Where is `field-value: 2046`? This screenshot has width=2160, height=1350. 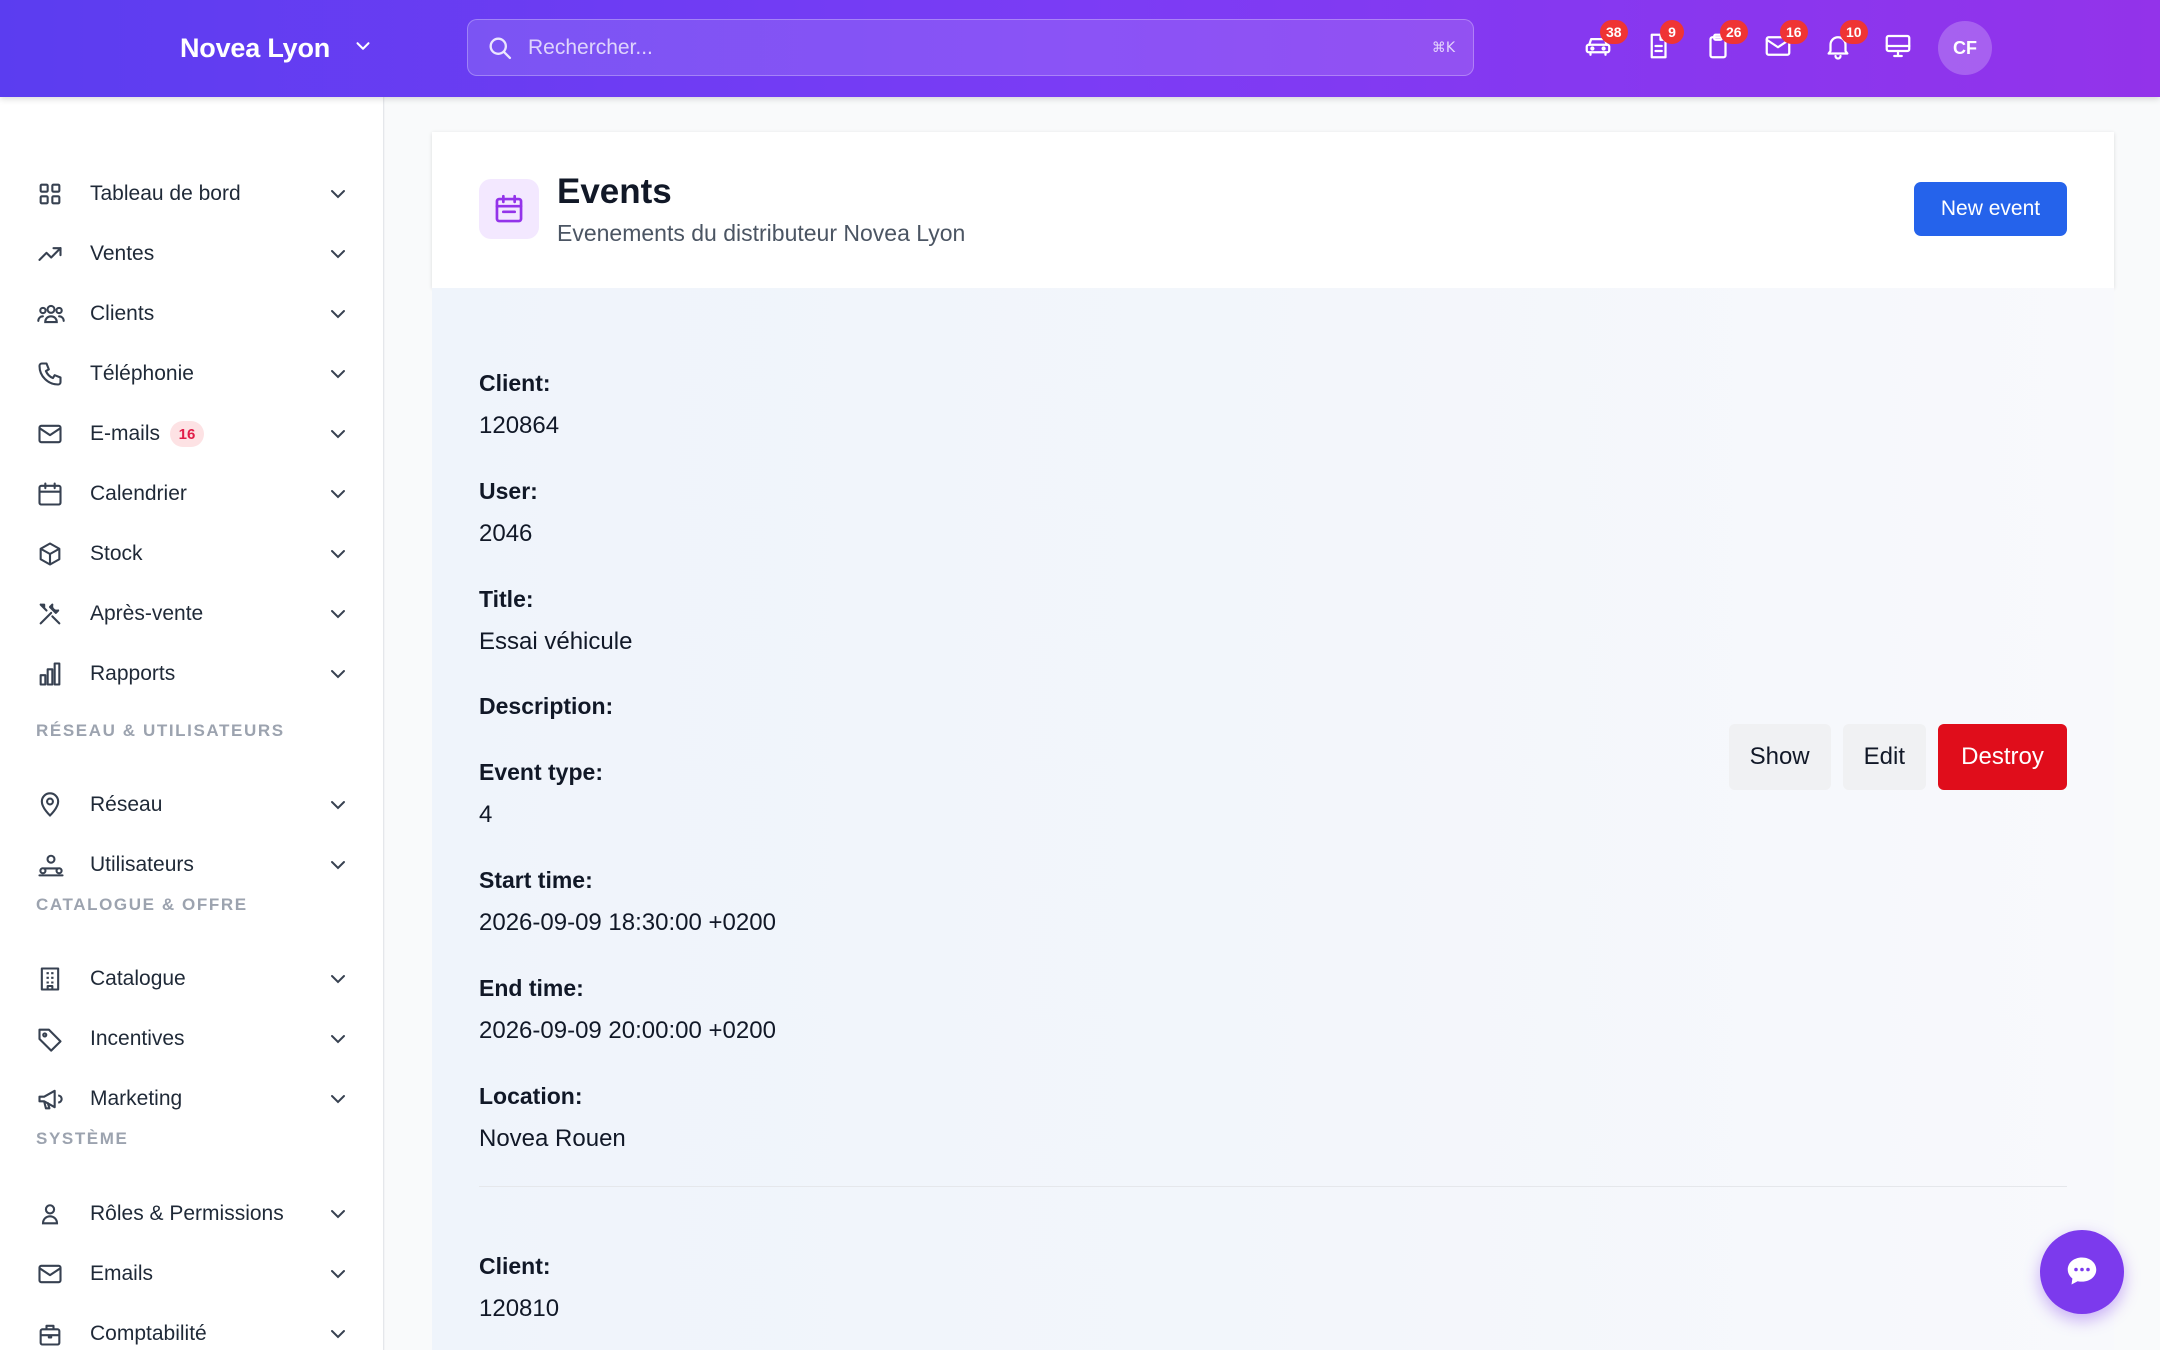 field-value: 2046 is located at coordinates (506, 533).